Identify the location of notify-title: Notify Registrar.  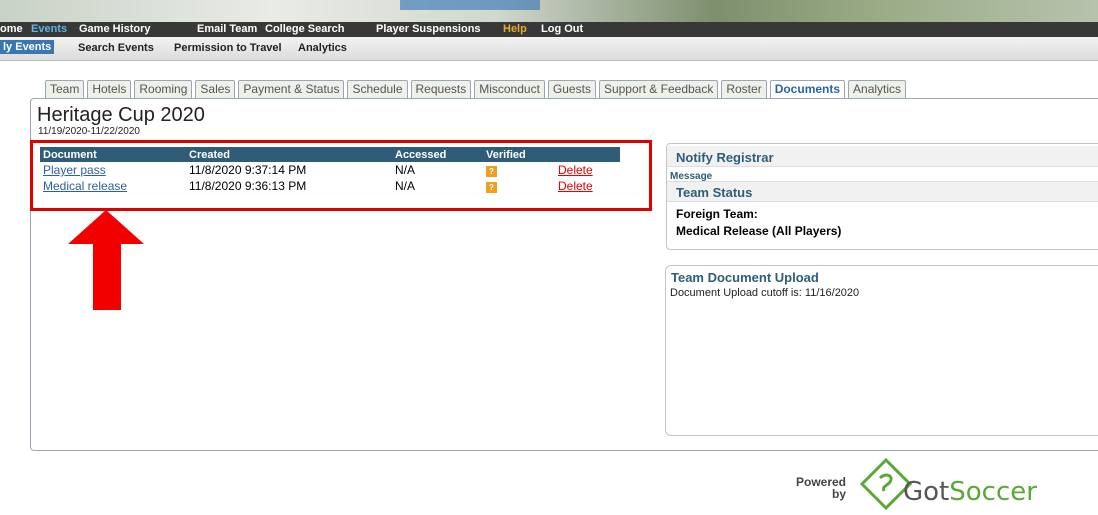
(725, 157).